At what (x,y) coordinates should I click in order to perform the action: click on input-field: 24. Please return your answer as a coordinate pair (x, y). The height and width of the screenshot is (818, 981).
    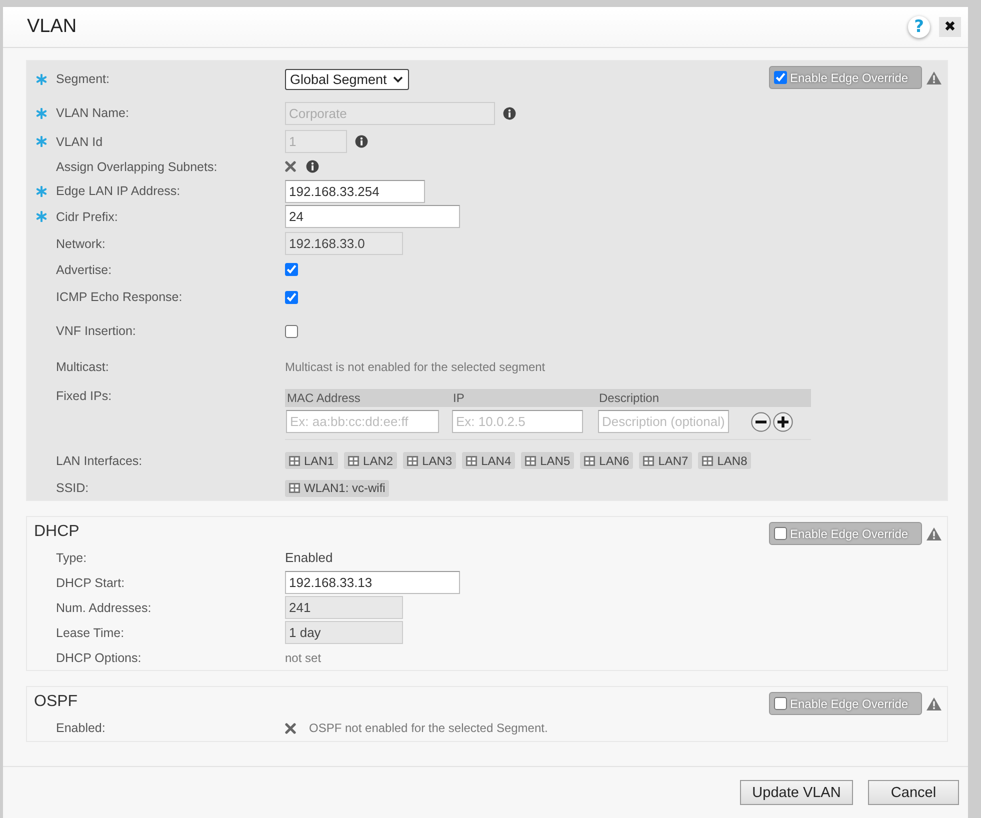
    Looking at the image, I should click on (372, 216).